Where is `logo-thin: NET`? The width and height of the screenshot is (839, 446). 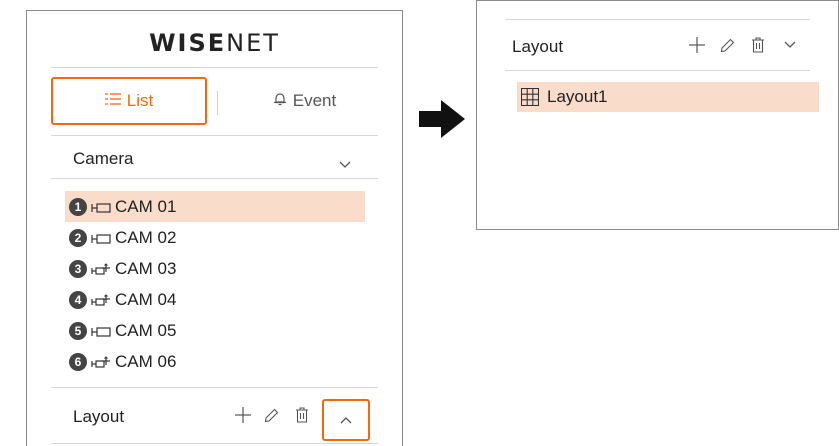 logo-thin: NET is located at coordinates (253, 43).